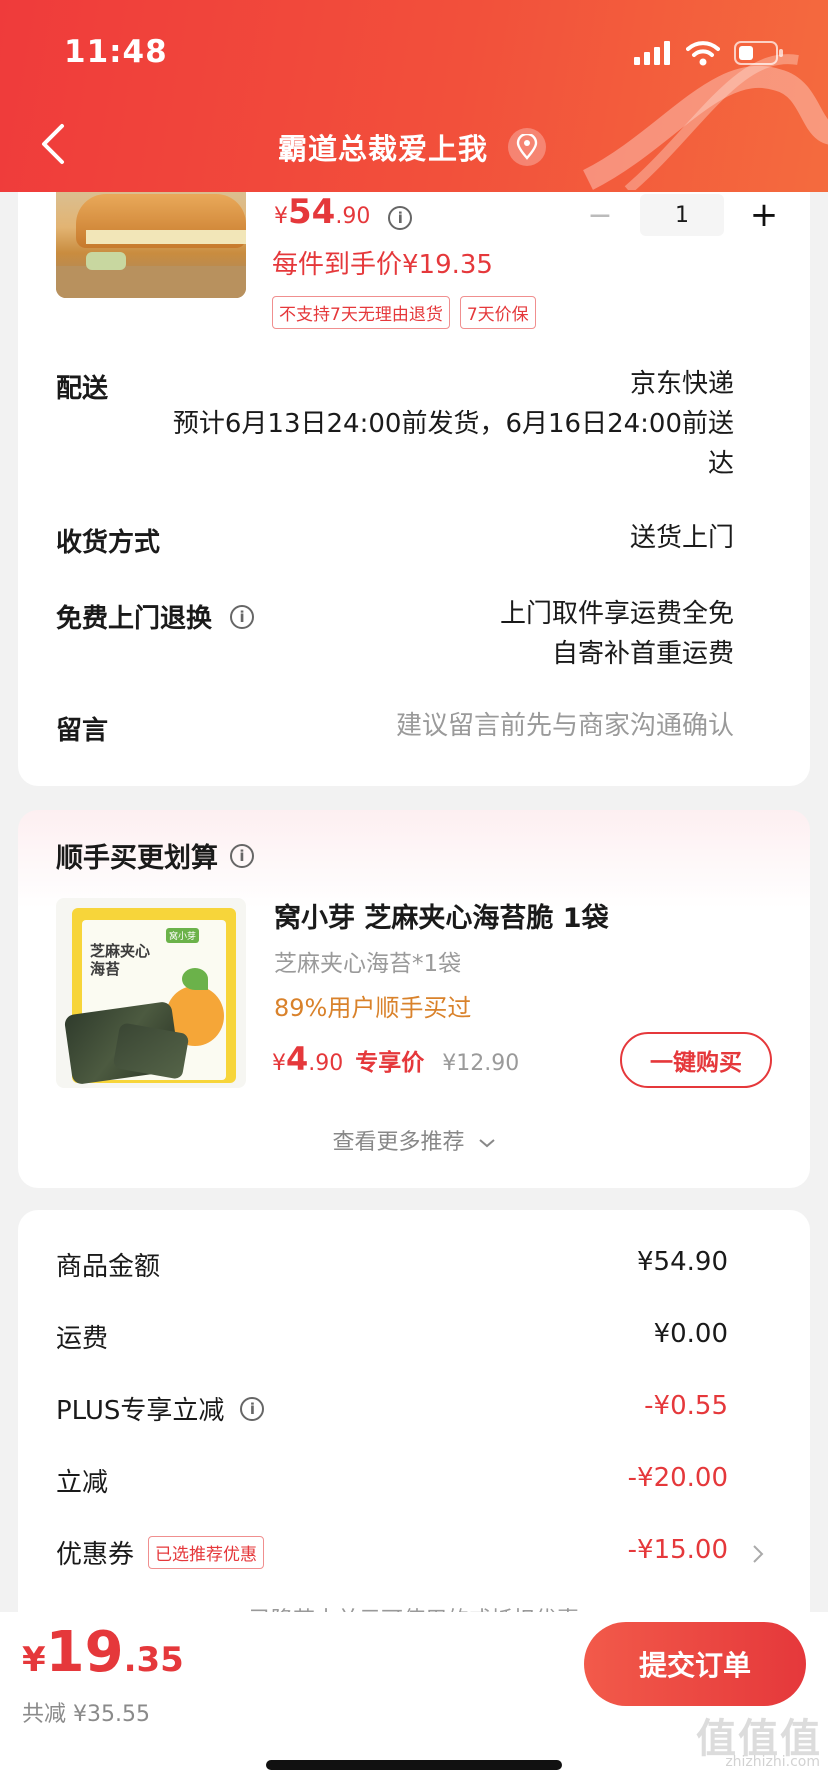 The image size is (828, 1792). I want to click on decrease-button: −, so click(600, 215).